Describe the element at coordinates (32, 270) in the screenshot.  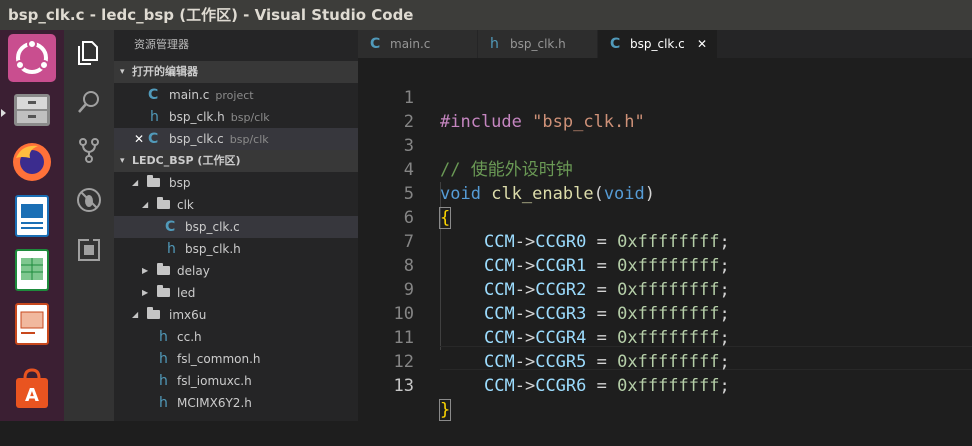
I see `calc-icon` at that location.